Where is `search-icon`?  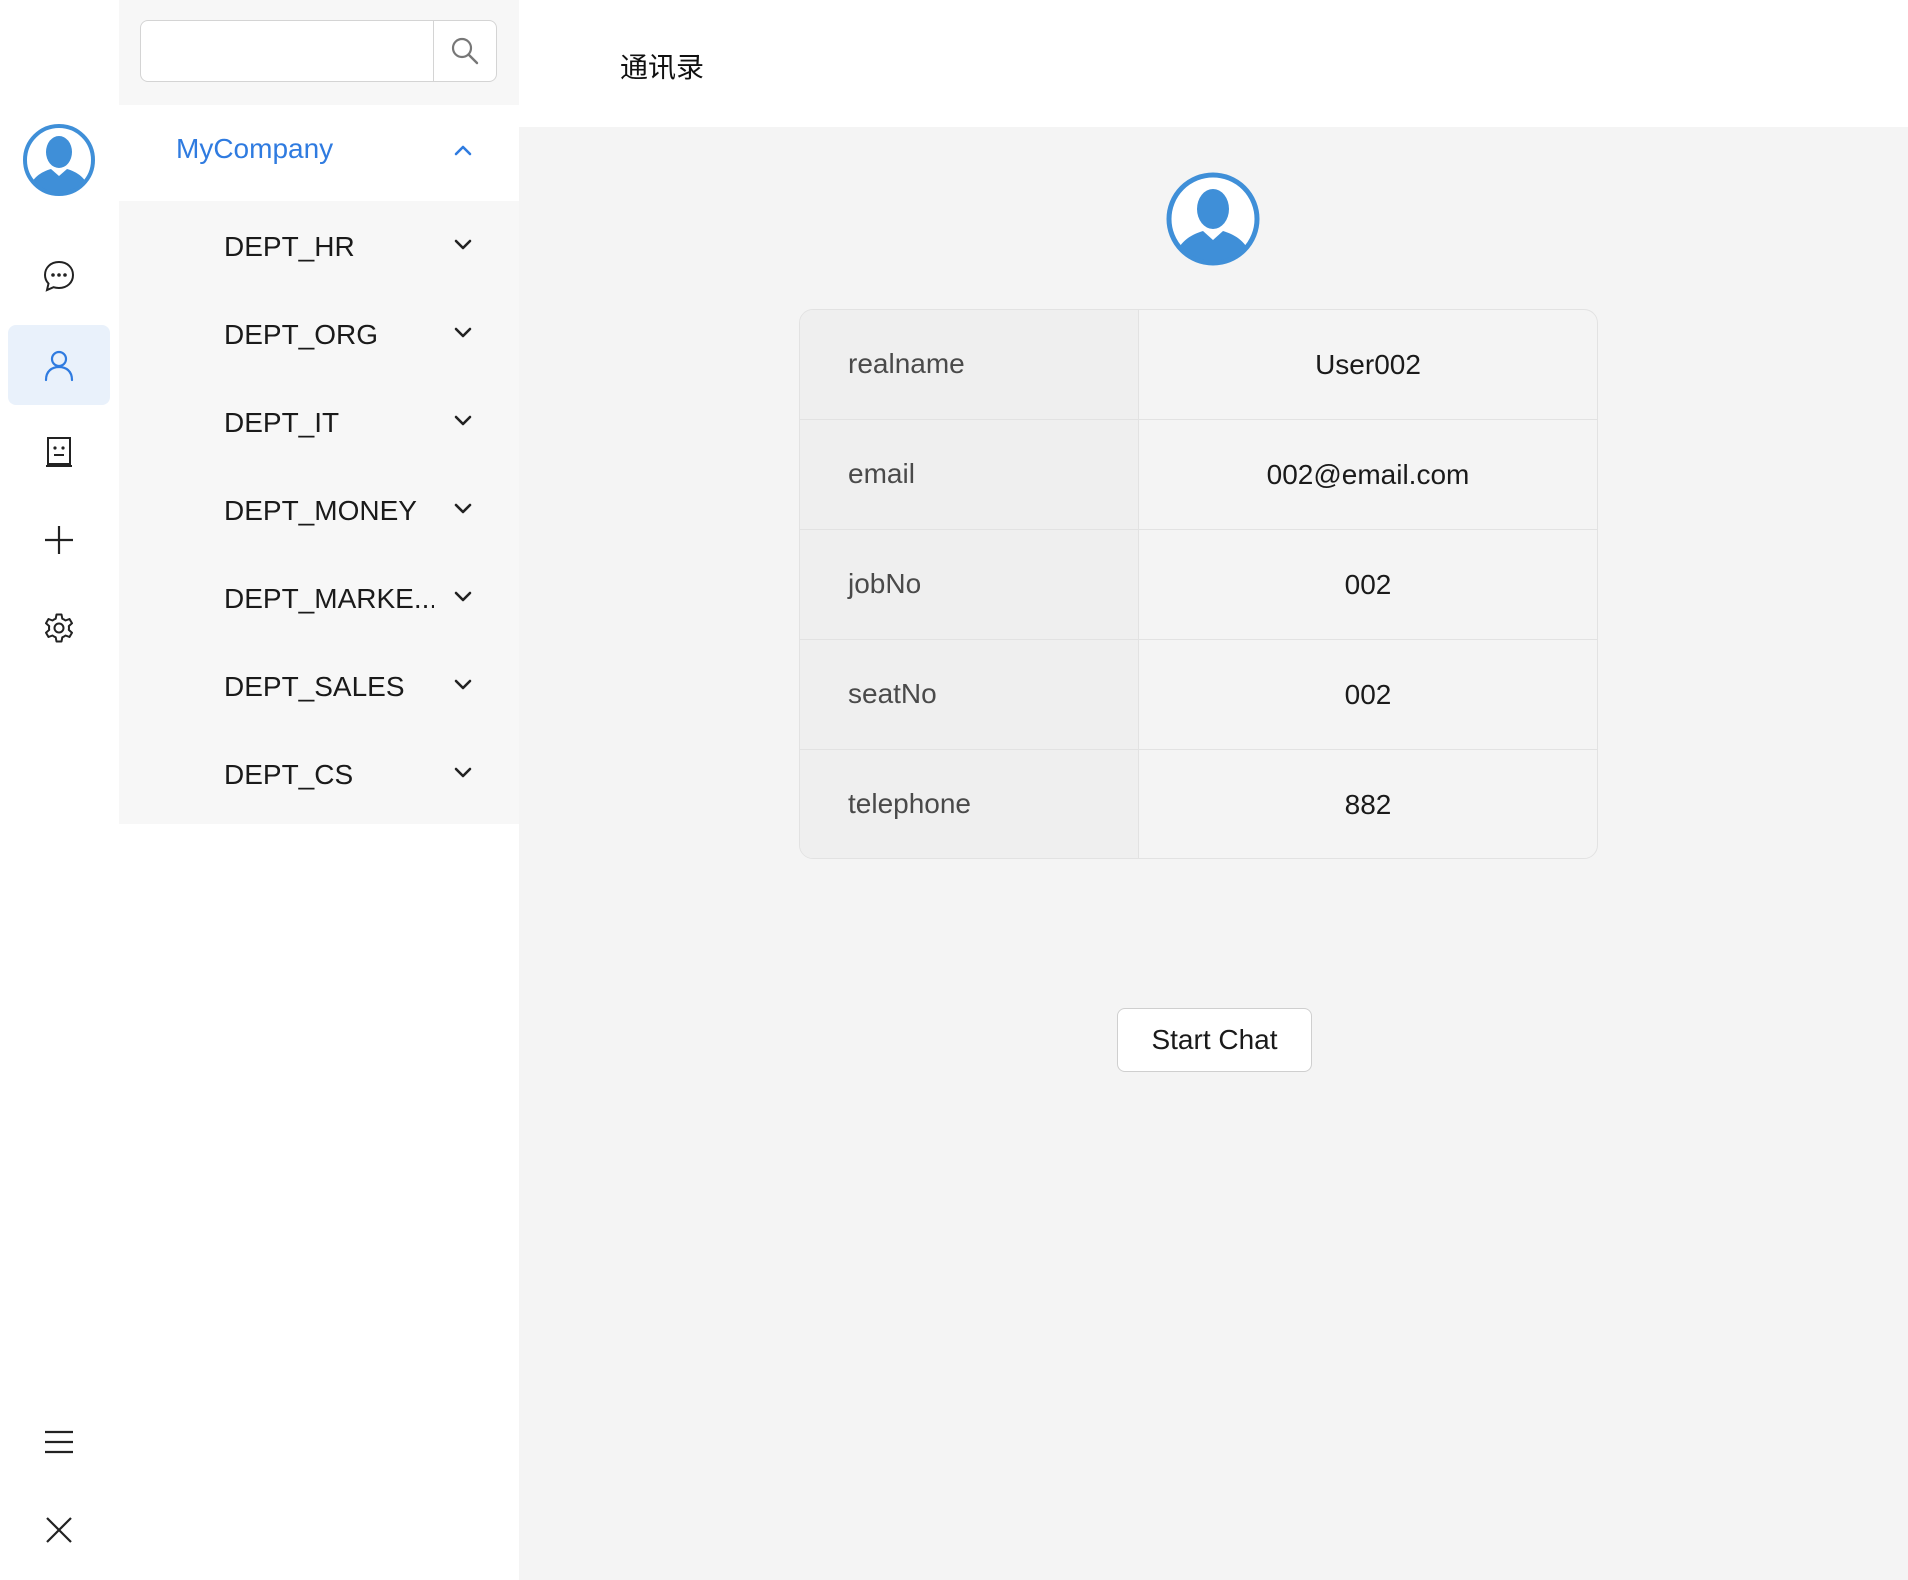 search-icon is located at coordinates (465, 51).